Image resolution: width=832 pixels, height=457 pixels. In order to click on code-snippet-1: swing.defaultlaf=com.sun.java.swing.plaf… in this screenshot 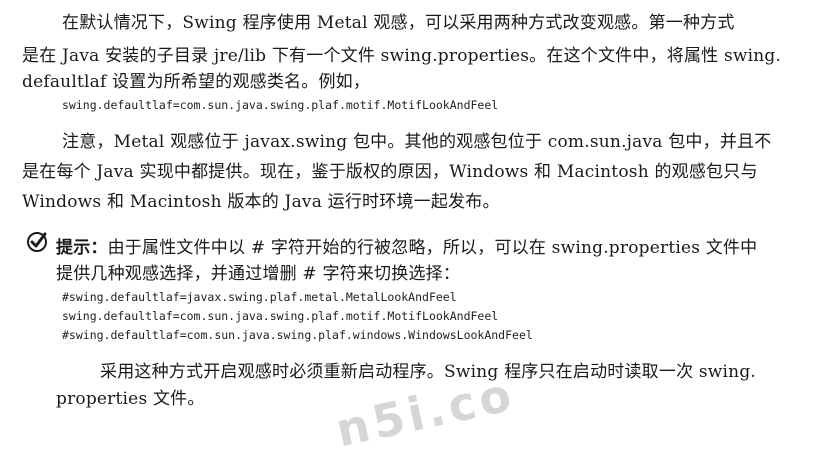, I will do `click(280, 105)`.